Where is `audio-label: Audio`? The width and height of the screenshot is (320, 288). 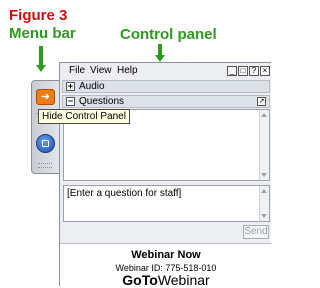
audio-label: Audio is located at coordinates (92, 86).